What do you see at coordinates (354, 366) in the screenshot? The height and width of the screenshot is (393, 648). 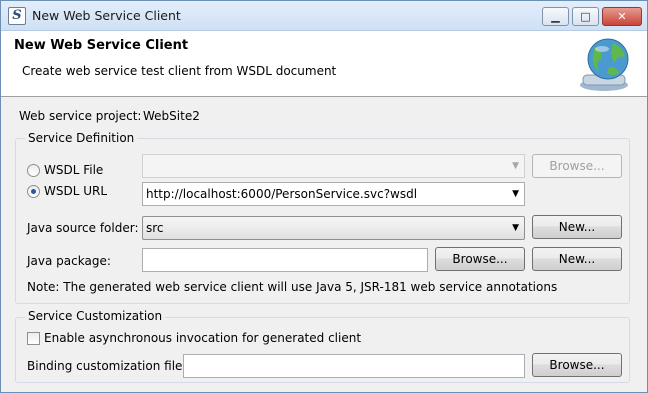 I see `binding-file-input` at bounding box center [354, 366].